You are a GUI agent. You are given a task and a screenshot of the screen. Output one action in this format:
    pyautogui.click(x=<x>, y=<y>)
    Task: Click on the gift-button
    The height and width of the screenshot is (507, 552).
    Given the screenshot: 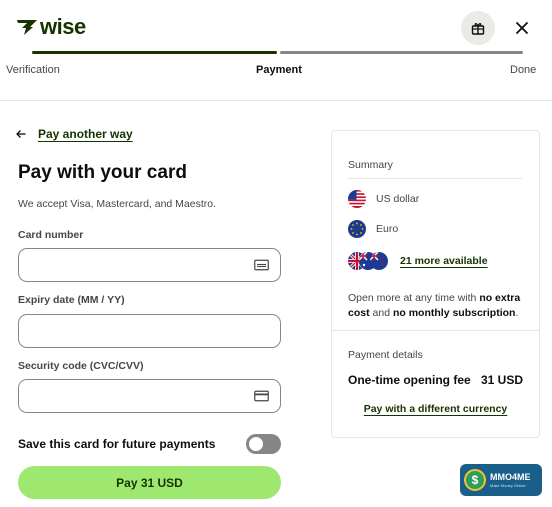 What is the action you would take?
    pyautogui.click(x=478, y=28)
    